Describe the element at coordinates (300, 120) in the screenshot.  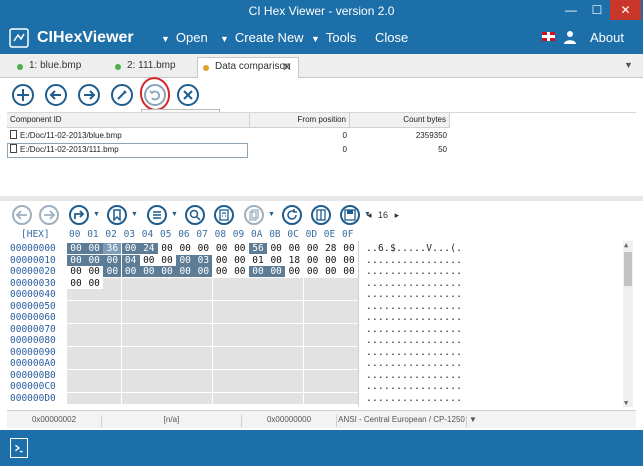
I see `col-header-from-position: From position` at that location.